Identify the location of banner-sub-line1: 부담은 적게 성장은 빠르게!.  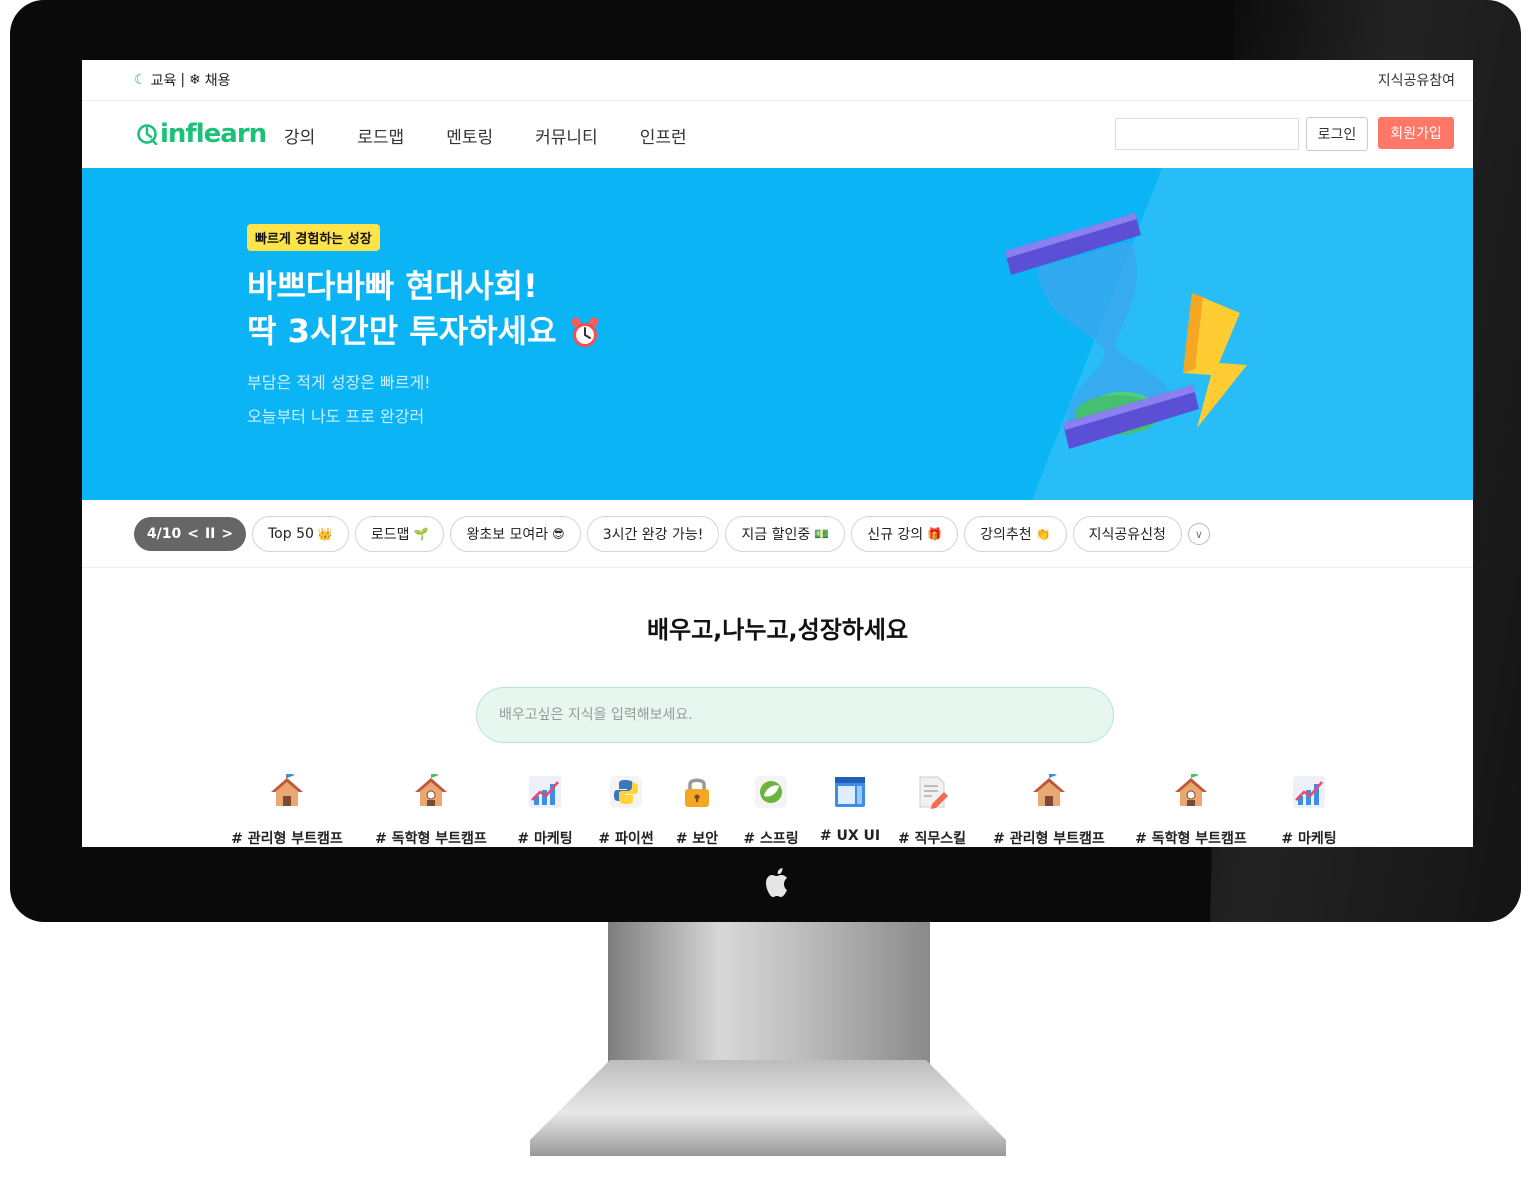
(339, 382).